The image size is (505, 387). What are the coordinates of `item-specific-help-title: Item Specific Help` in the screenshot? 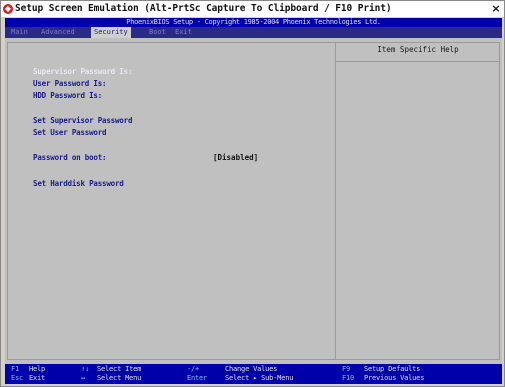 It's located at (418, 49).